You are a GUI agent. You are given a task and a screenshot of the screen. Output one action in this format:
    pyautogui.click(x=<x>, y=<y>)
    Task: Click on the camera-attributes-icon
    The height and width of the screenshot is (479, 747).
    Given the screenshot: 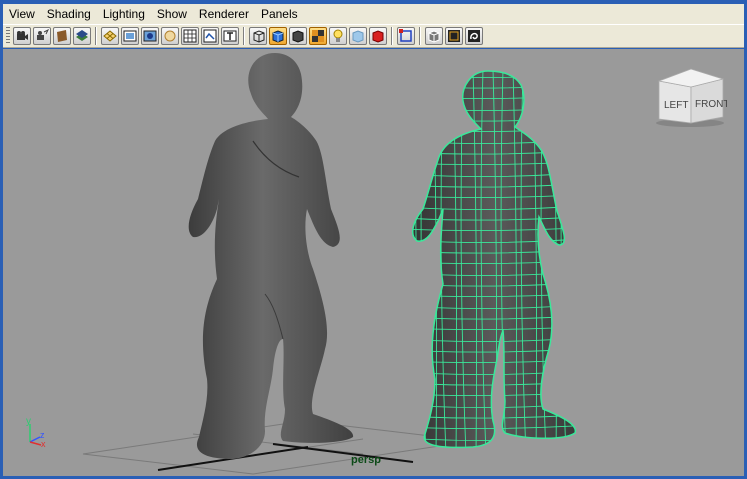 What is the action you would take?
    pyautogui.click(x=22, y=35)
    